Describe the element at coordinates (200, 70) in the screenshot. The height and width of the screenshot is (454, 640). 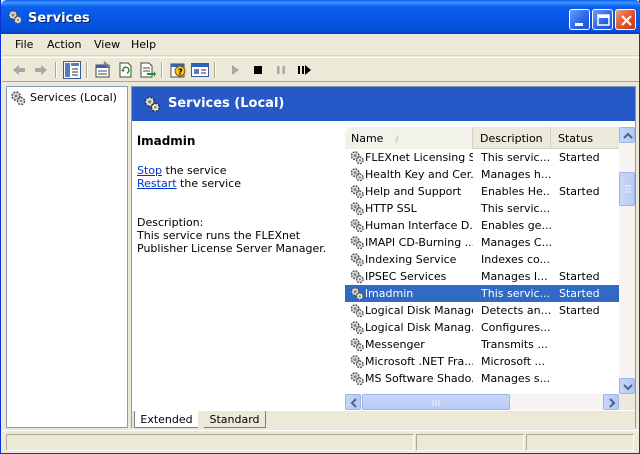
I see `description-view-icon` at that location.